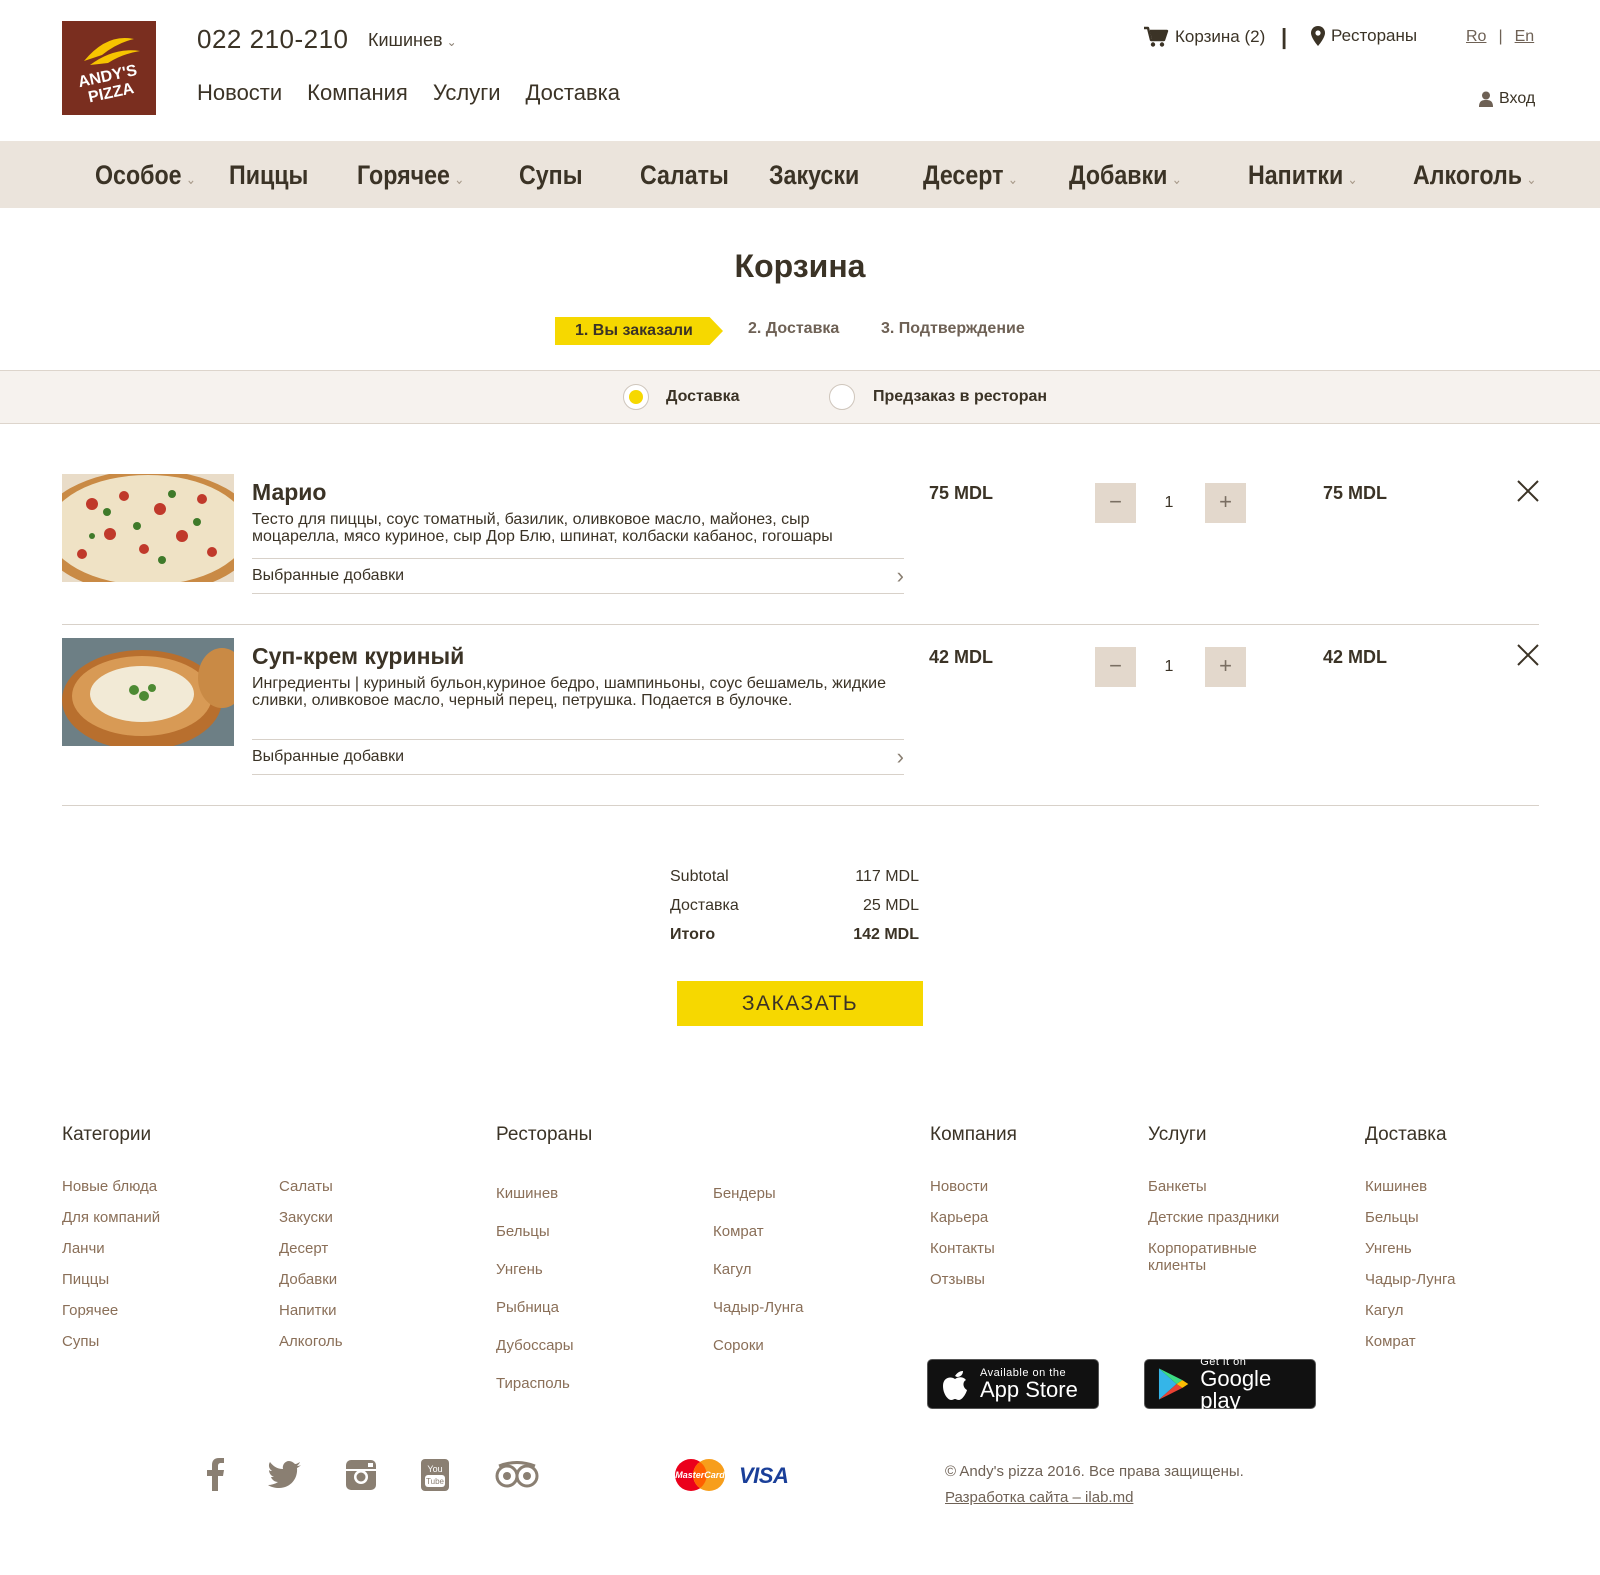 This screenshot has height=1575, width=1600. What do you see at coordinates (758, 1356) in the screenshot?
I see `footer-link: Сороки` at bounding box center [758, 1356].